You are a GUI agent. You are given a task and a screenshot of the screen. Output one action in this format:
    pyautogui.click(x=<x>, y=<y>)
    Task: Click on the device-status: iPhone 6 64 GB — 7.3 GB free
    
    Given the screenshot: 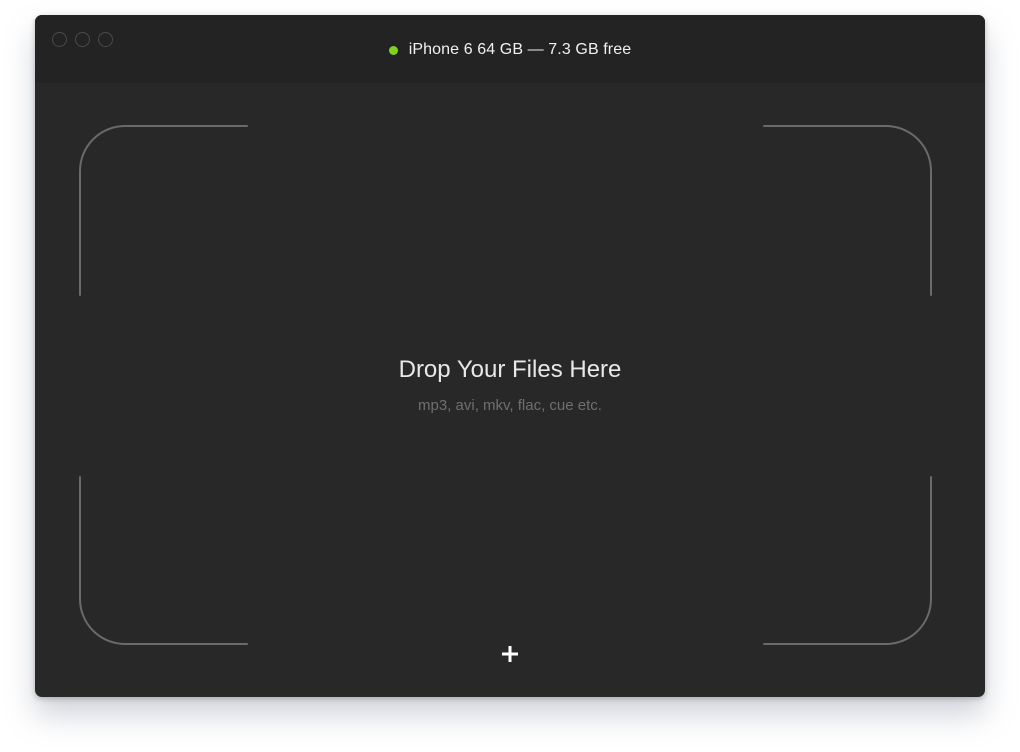 What is the action you would take?
    pyautogui.click(x=510, y=50)
    